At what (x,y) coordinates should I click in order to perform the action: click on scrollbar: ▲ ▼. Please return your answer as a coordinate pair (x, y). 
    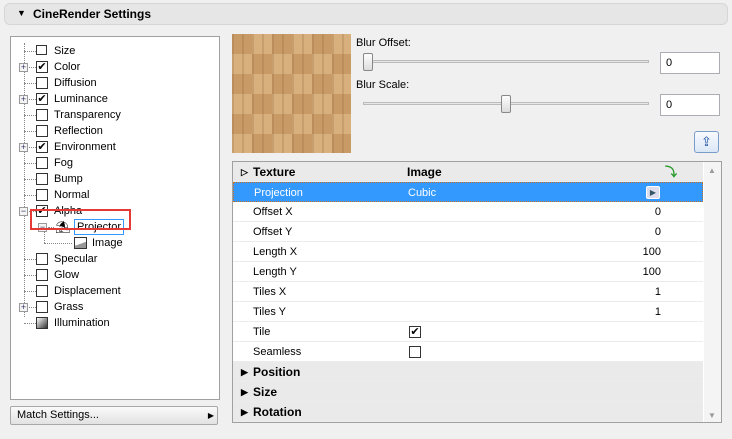
    Looking at the image, I should click on (712, 292).